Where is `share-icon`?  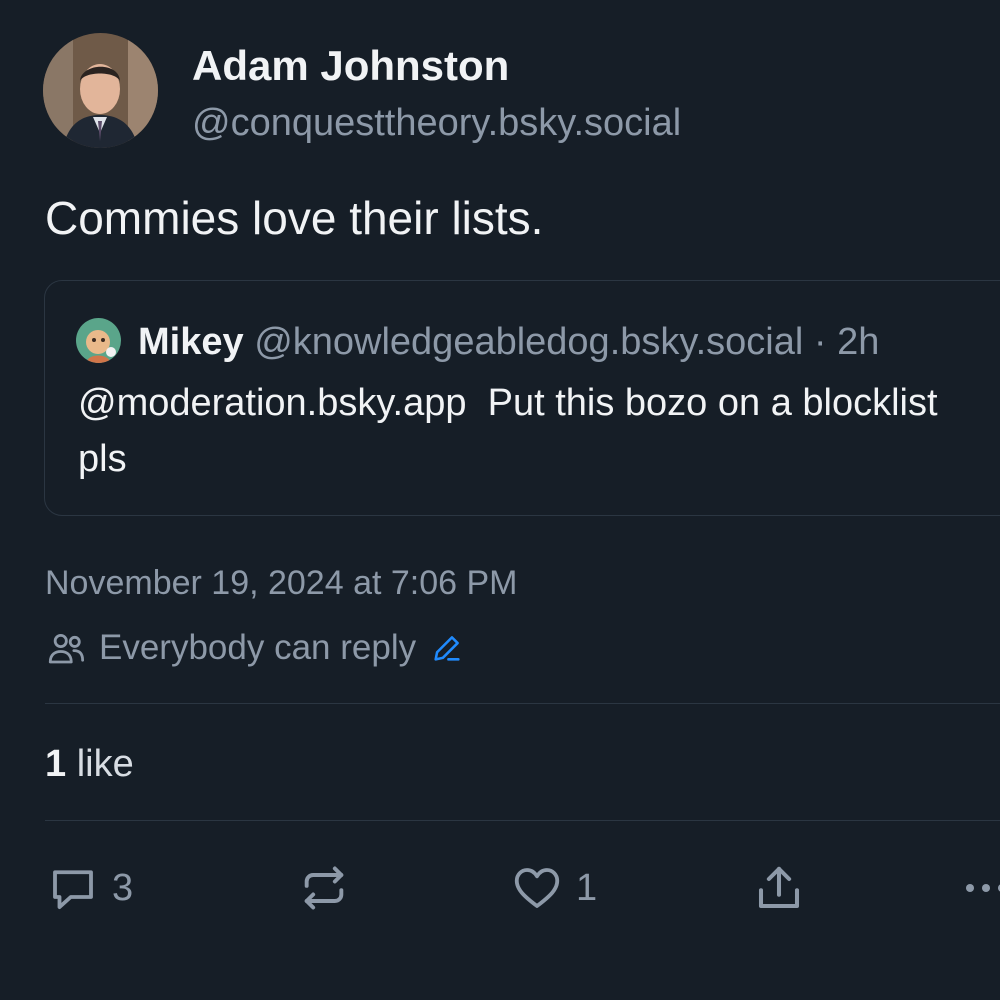 share-icon is located at coordinates (779, 887).